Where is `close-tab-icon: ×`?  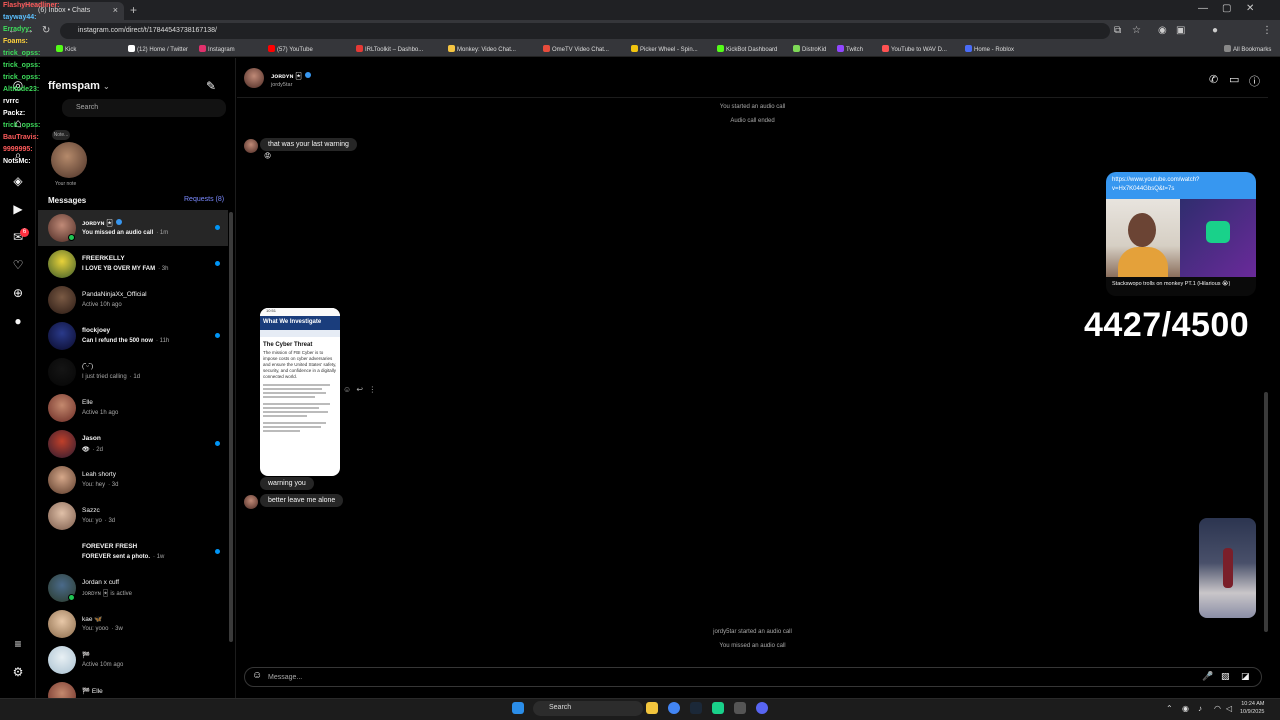 close-tab-icon: × is located at coordinates (115, 10).